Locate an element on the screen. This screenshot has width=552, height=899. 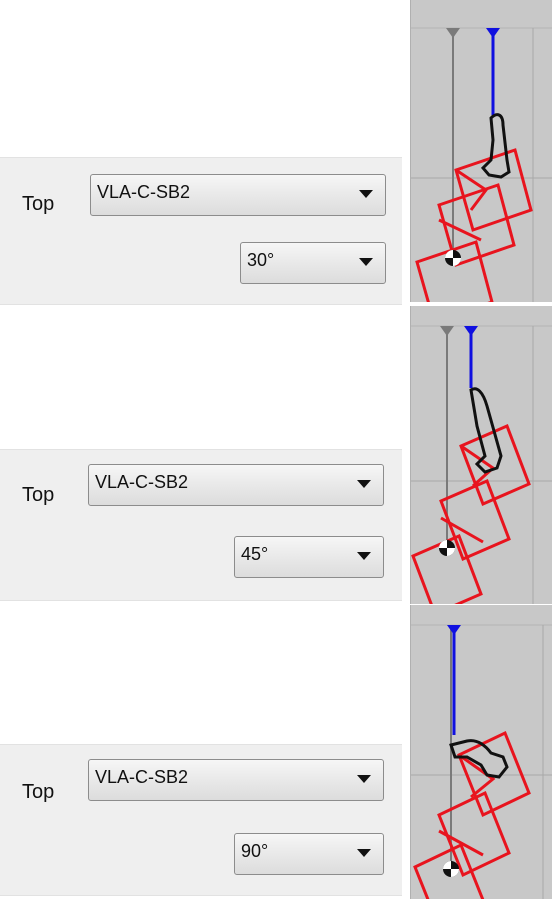
settings-panel: Top VLA-C-SB2 45° is located at coordinates (201, 525).